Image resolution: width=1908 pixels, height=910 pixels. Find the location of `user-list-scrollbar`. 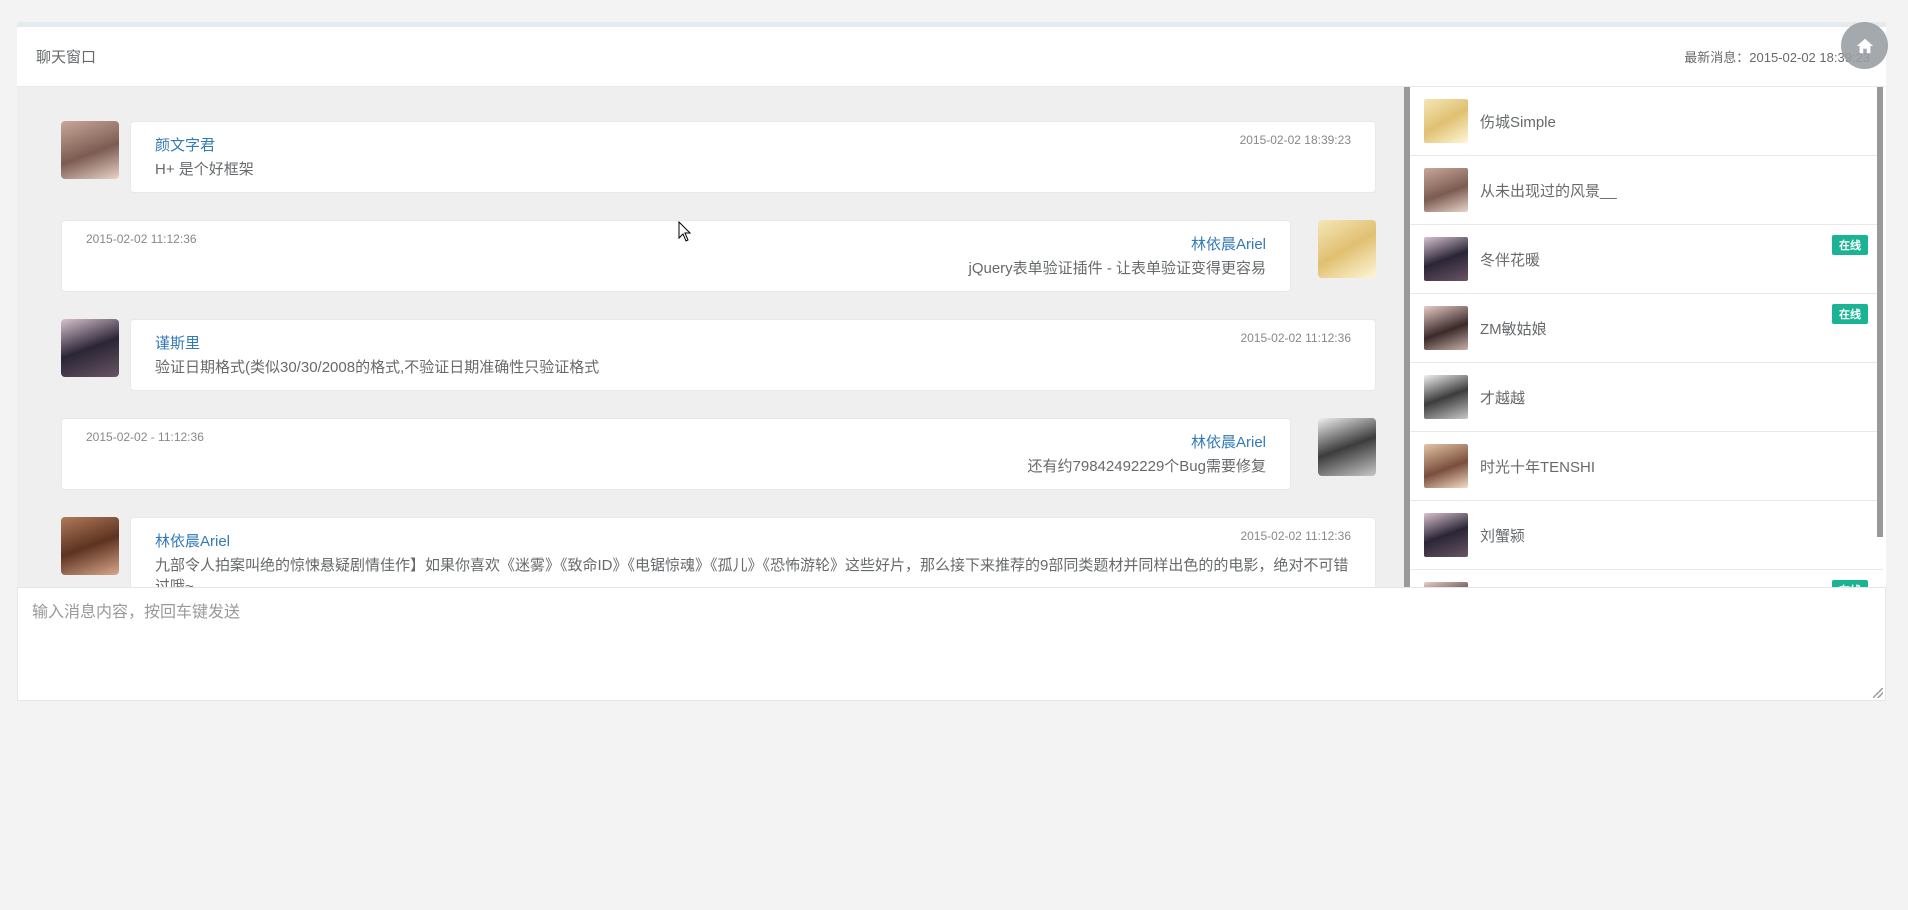

user-list-scrollbar is located at coordinates (1880, 312).